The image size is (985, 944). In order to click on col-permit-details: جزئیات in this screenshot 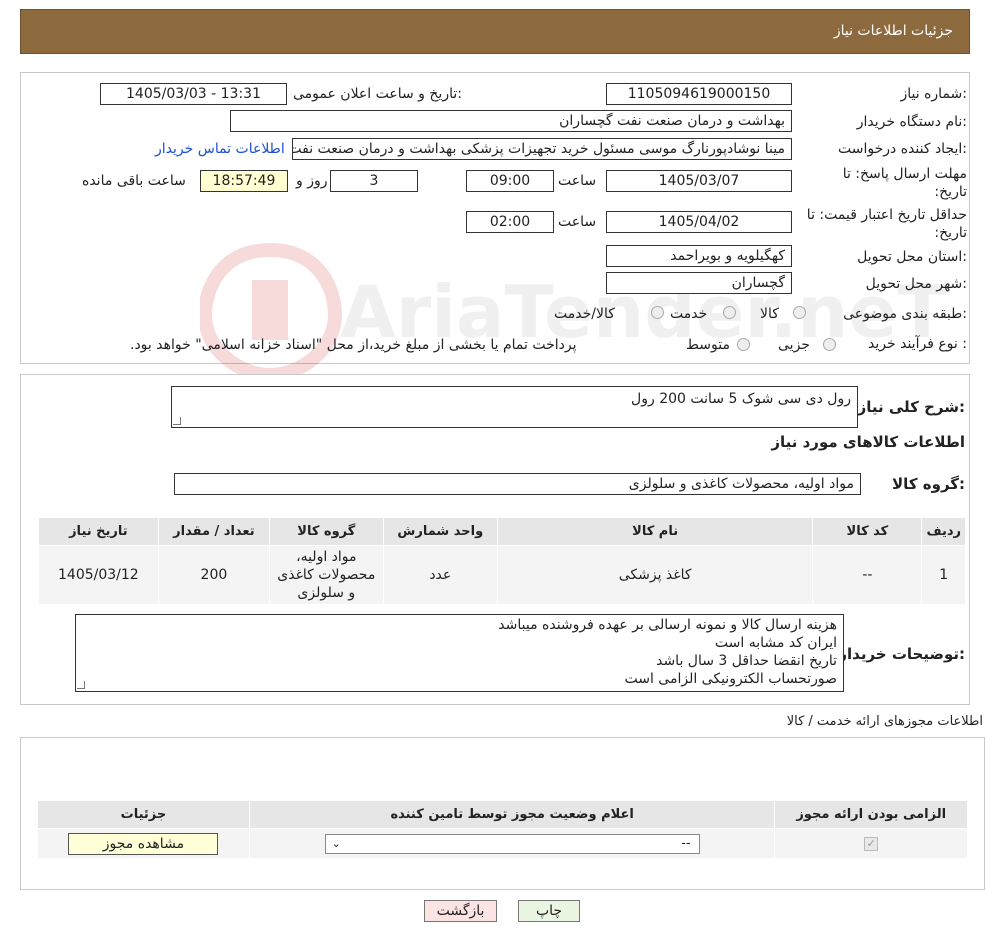, I will do `click(143, 814)`.